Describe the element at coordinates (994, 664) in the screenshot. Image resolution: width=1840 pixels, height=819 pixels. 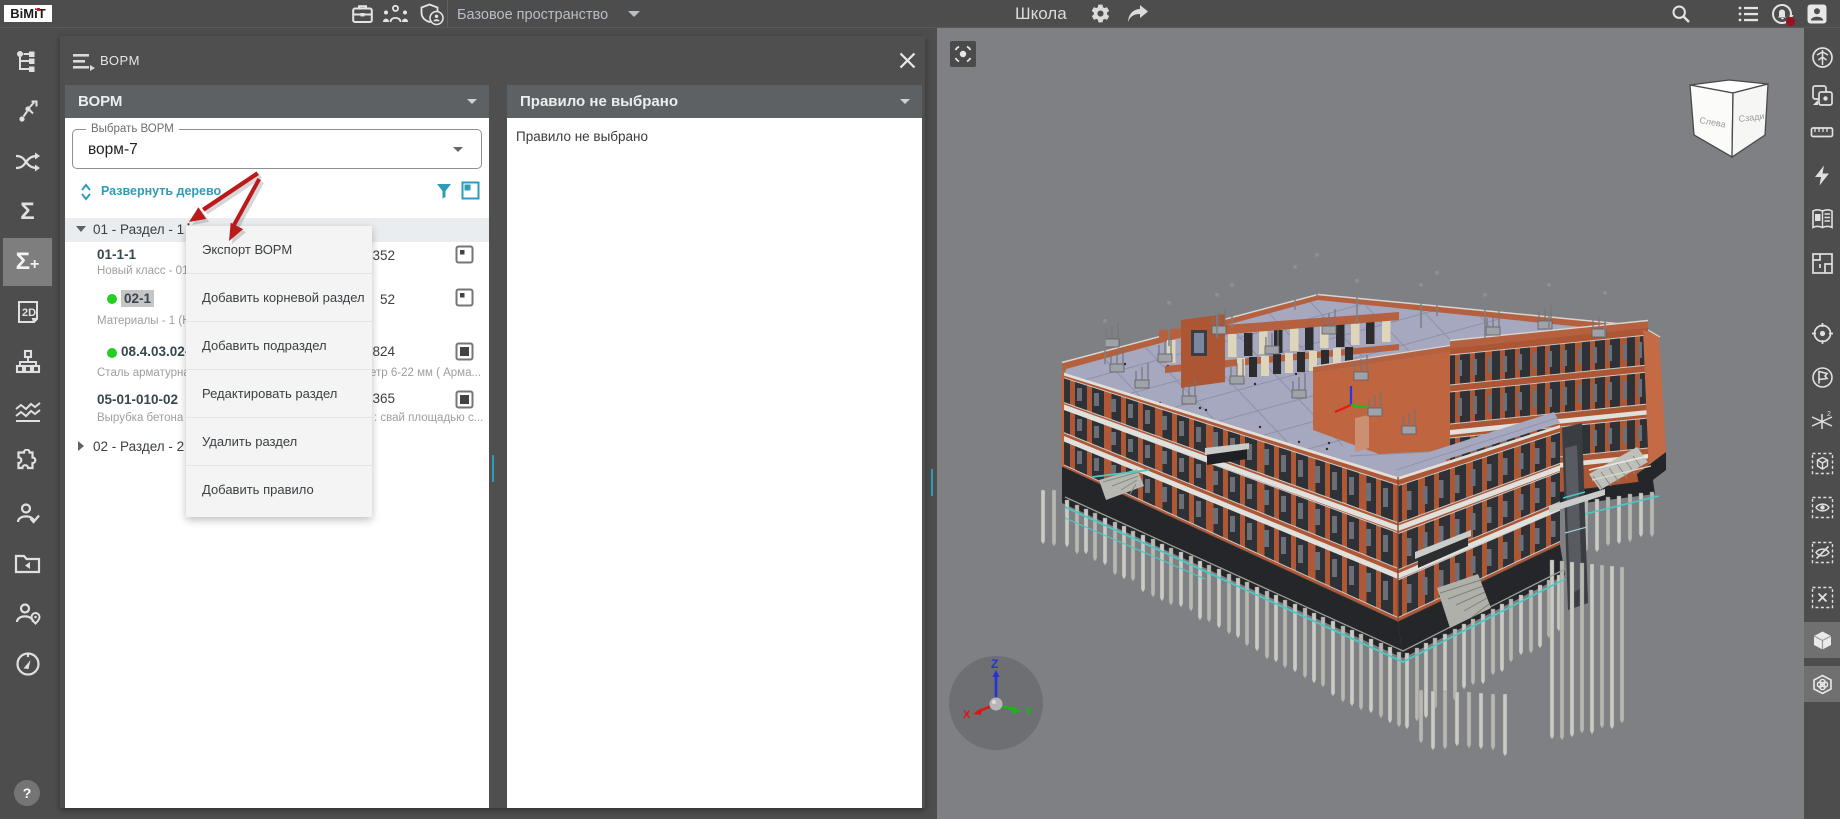
I see `svg-text: Z` at that location.